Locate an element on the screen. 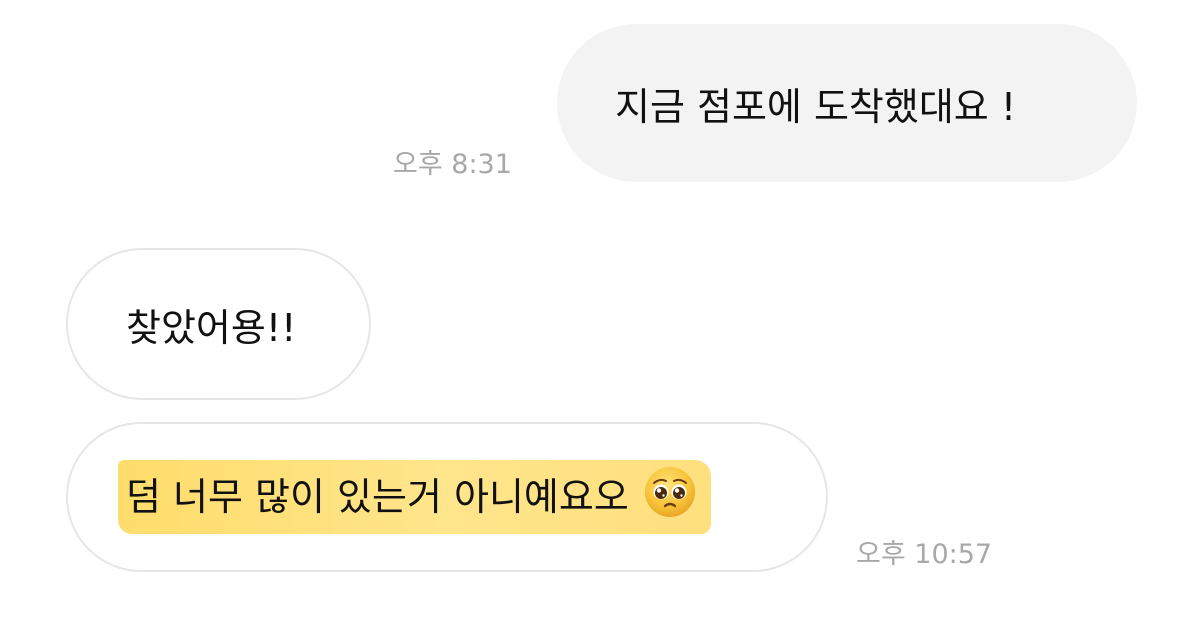 This screenshot has width=1200, height=626. message-timestamp: 오후 8:31 is located at coordinates (452, 164).